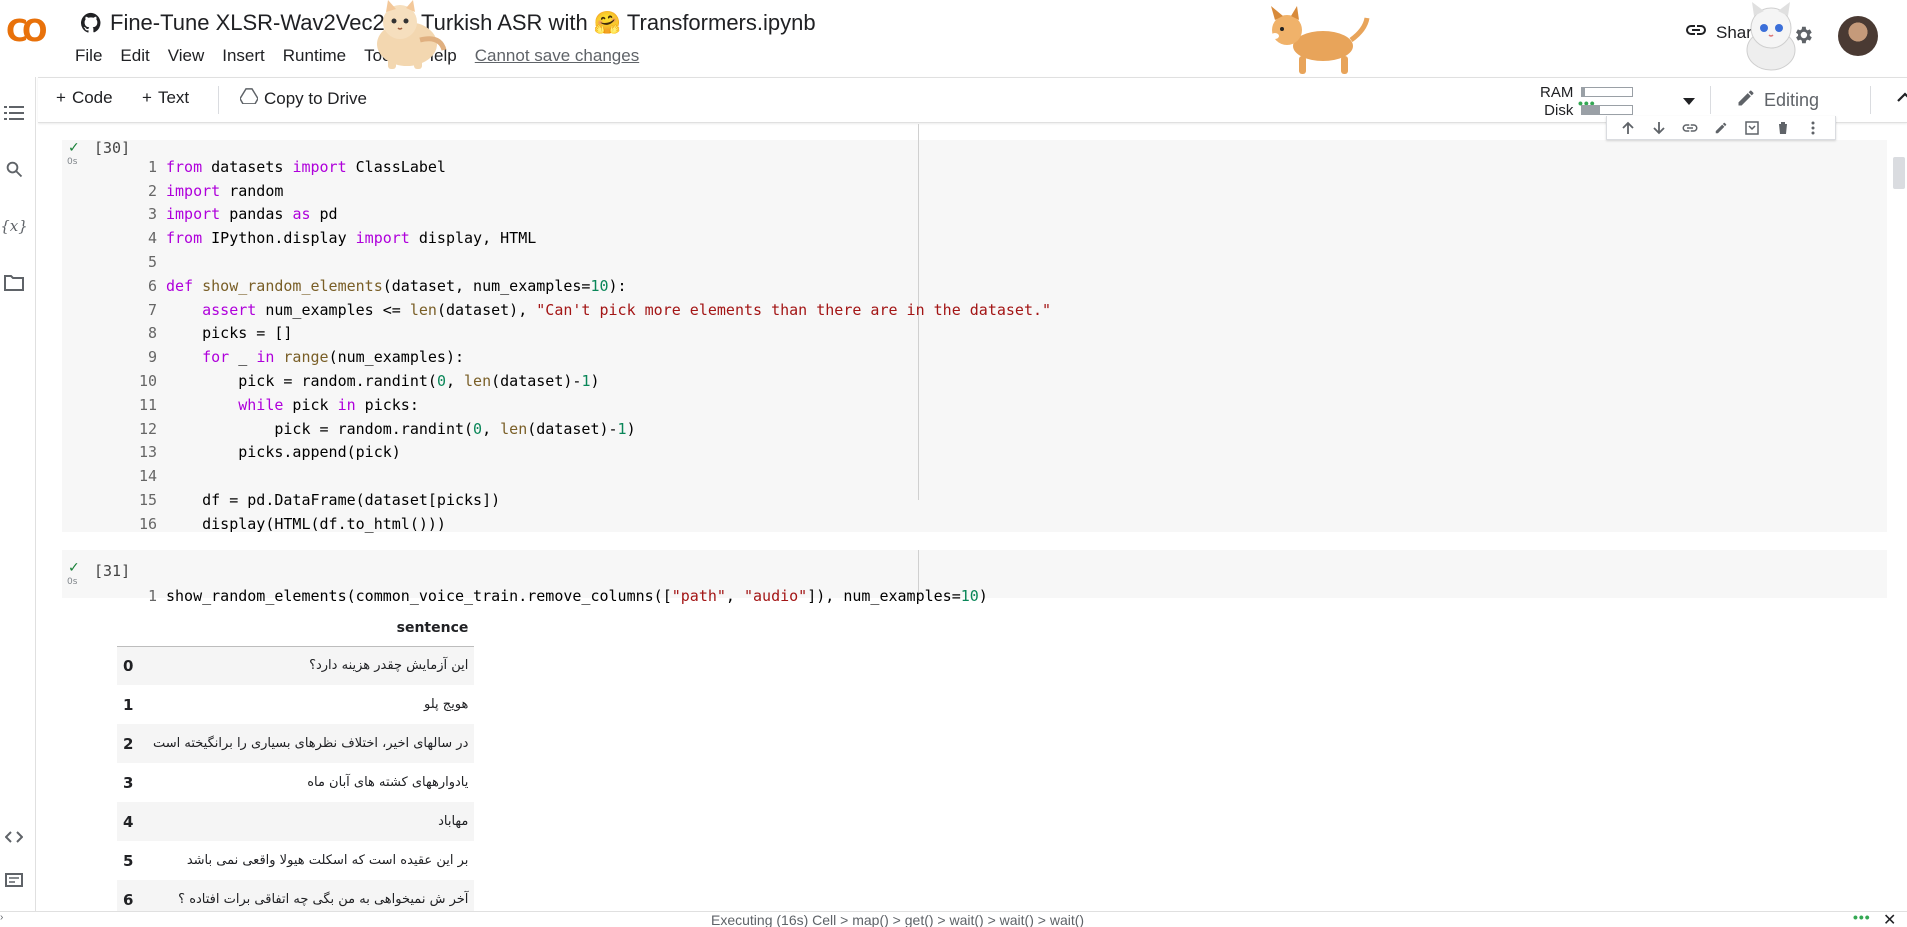  What do you see at coordinates (1899, 173) in the screenshot?
I see `scrollbar-thumb` at bounding box center [1899, 173].